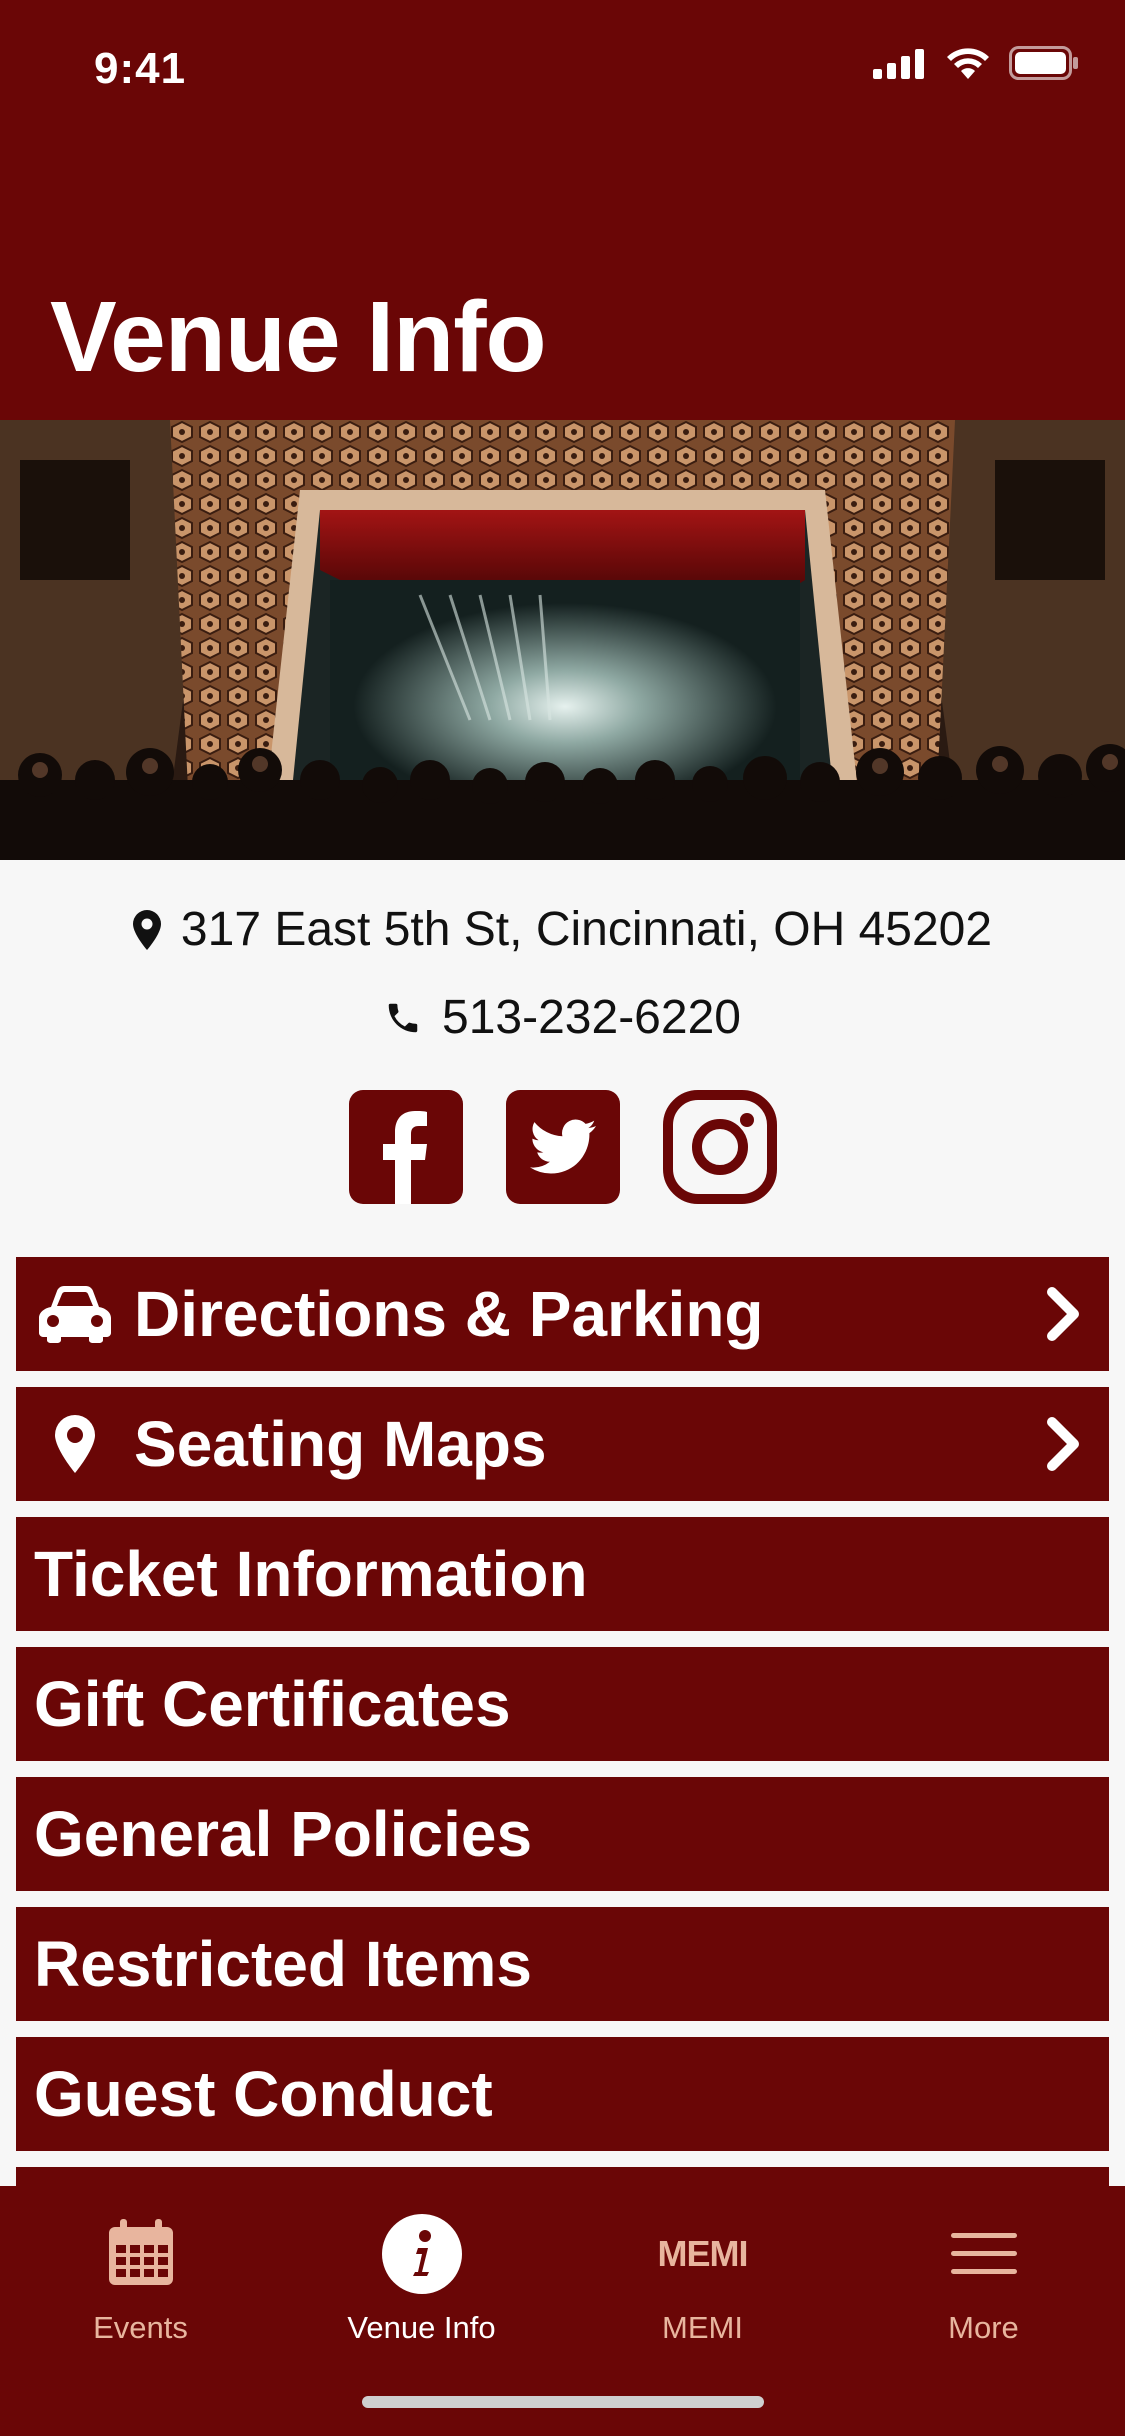 The width and height of the screenshot is (1125, 2436). Describe the element at coordinates (140, 2252) in the screenshot. I see `calendar-icon` at that location.